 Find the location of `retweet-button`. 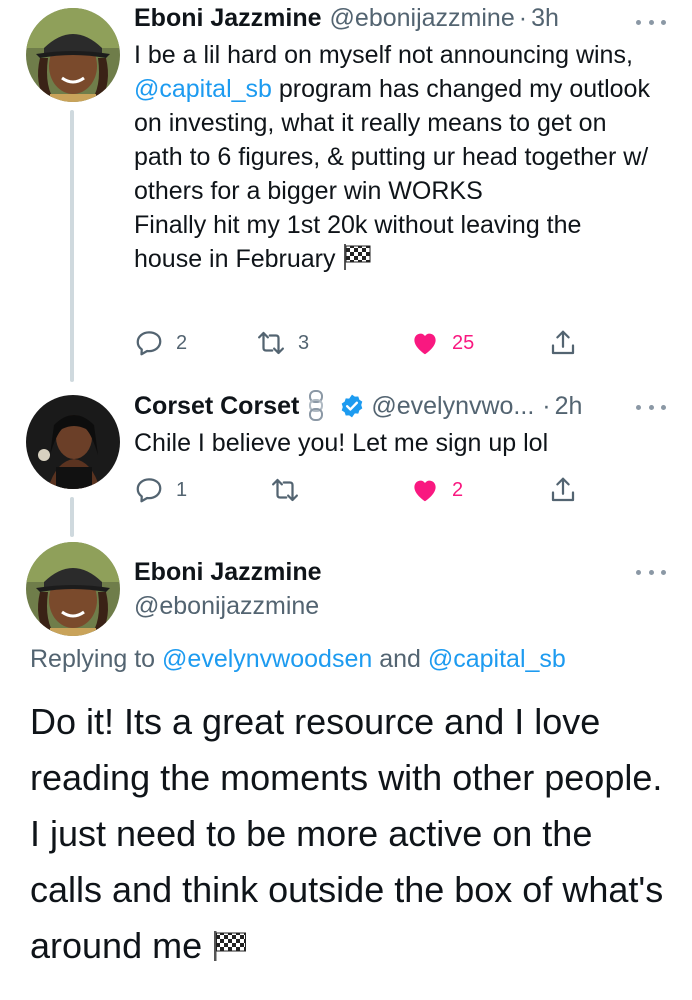

retweet-button is located at coordinates (291, 490).